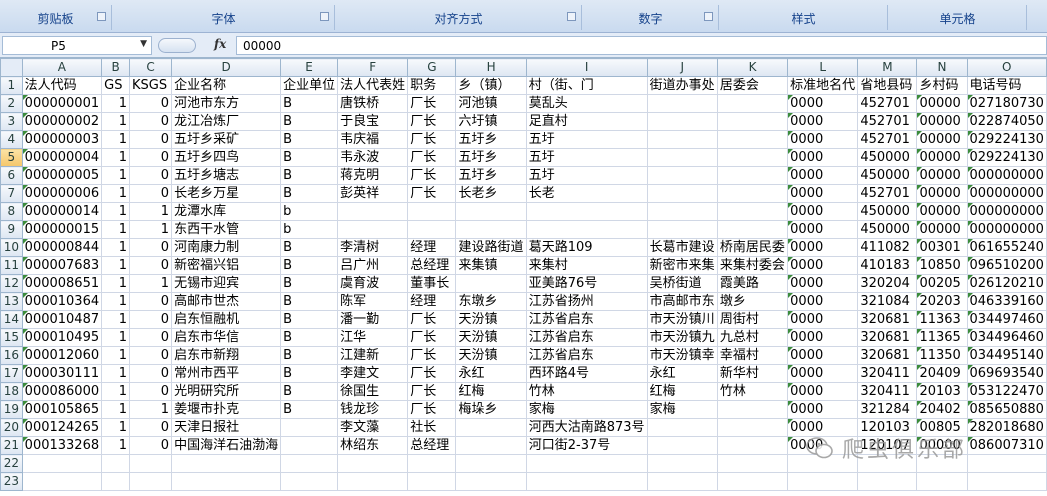 The height and width of the screenshot is (496, 1047). I want to click on cell-d23, so click(226, 481).